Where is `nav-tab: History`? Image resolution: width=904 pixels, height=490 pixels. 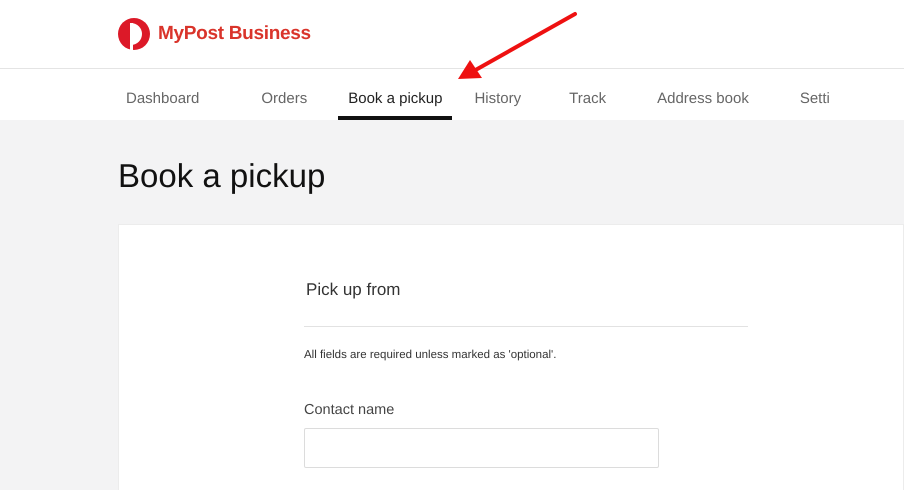 nav-tab: History is located at coordinates (498, 94).